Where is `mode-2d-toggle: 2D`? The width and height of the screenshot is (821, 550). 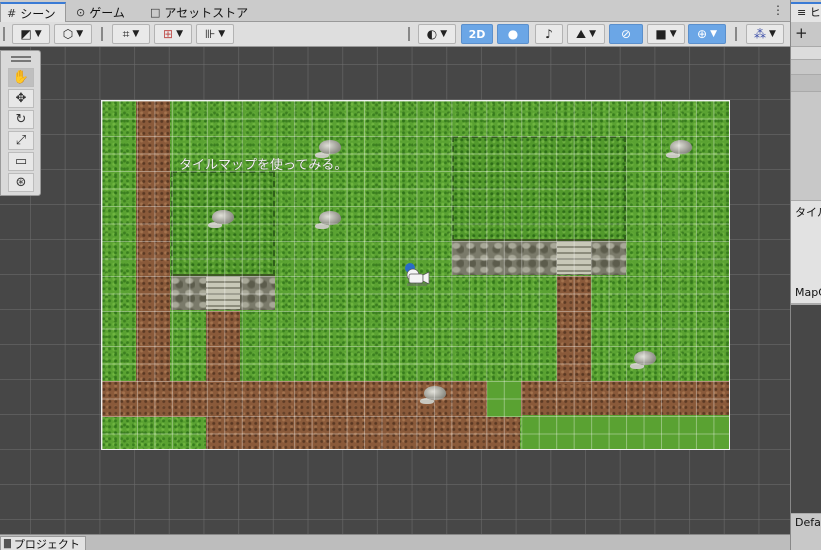
mode-2d-toggle: 2D is located at coordinates (477, 34).